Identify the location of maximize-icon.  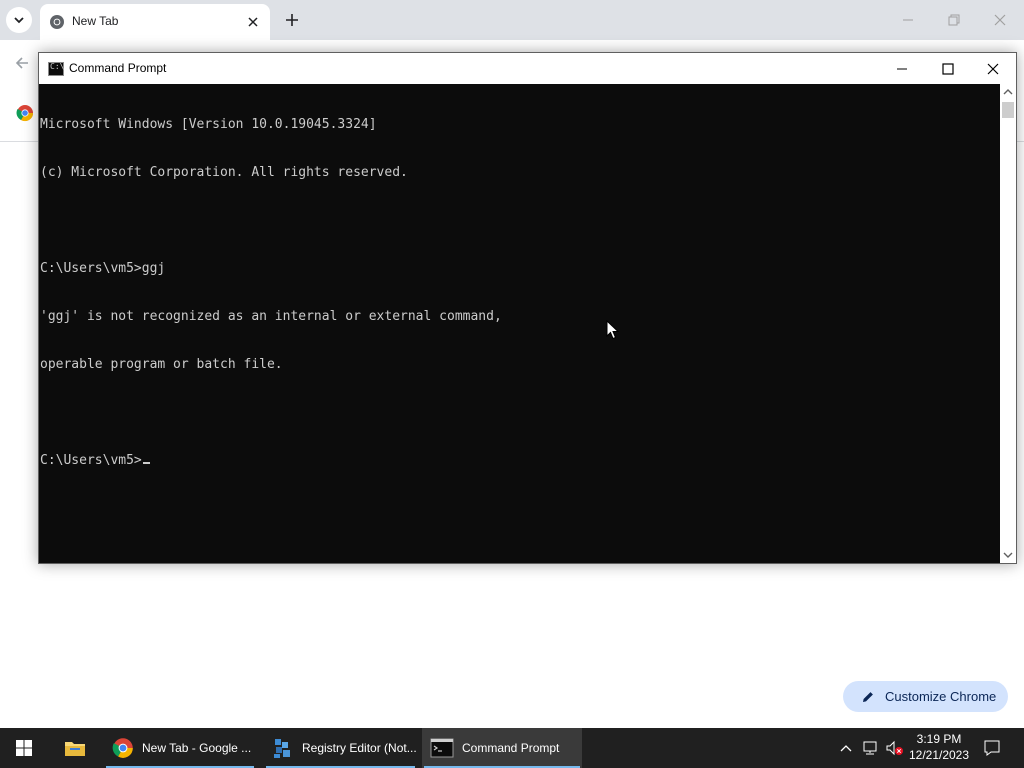
(948, 68).